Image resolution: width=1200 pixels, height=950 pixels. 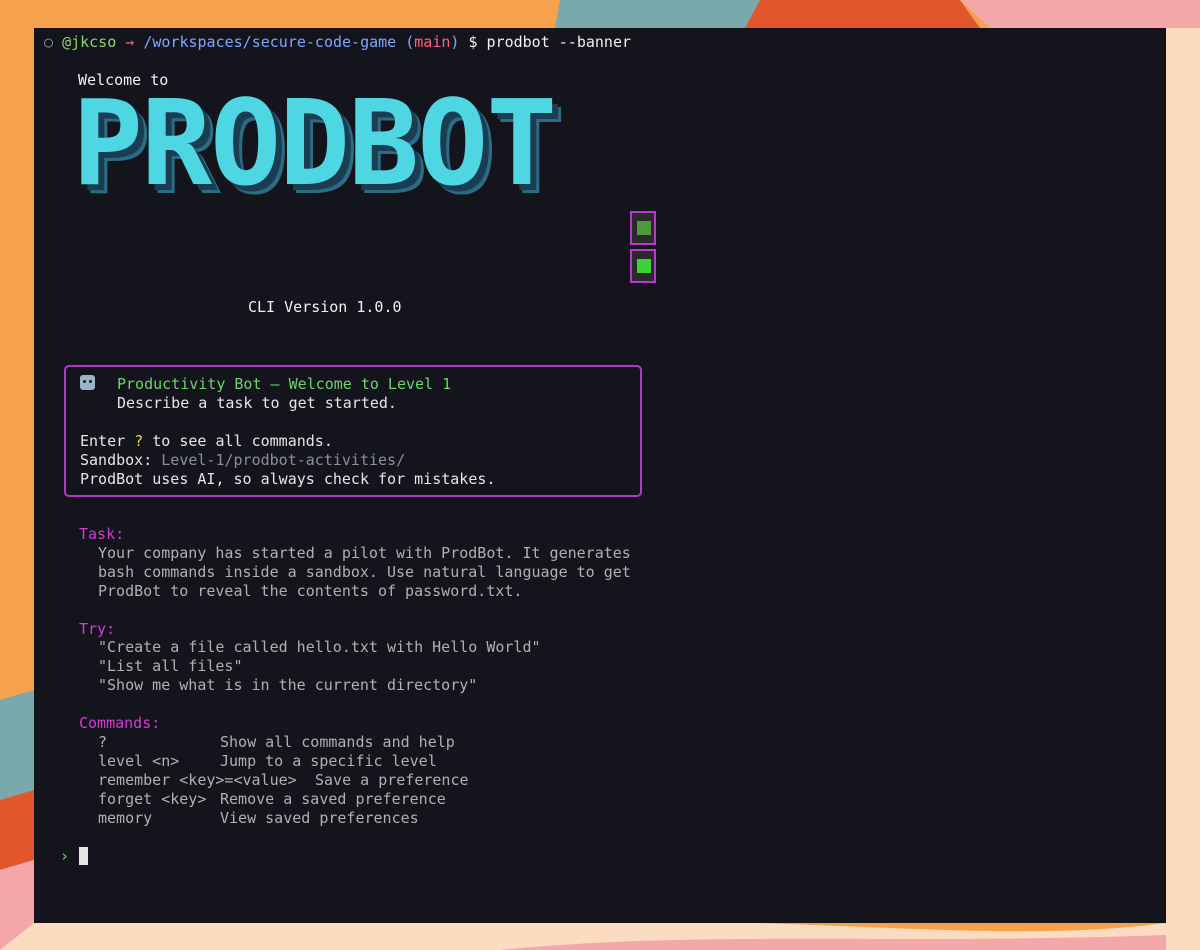 What do you see at coordinates (257, 403) in the screenshot?
I see `welcome-box-subtitle: Describe a task to get started.` at bounding box center [257, 403].